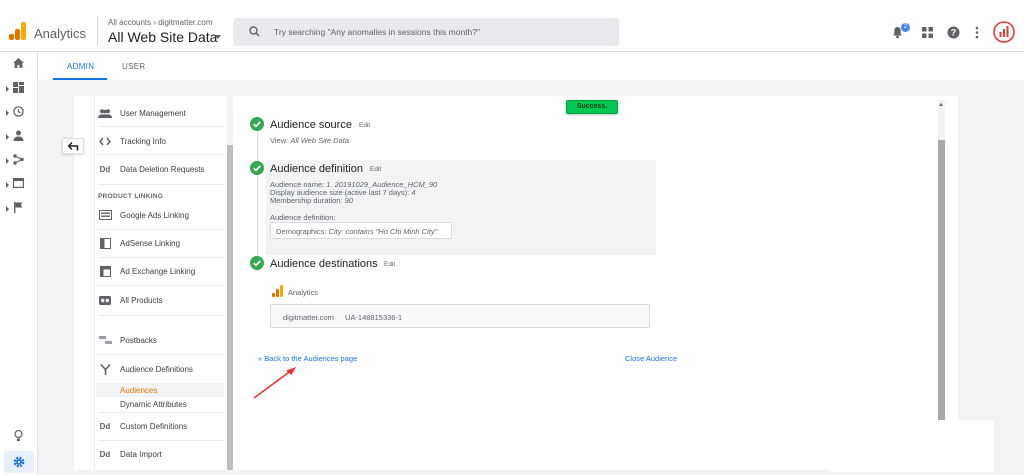 The width and height of the screenshot is (1024, 475). What do you see at coordinates (105, 271) in the screenshot?
I see `ad-exchange-icon` at bounding box center [105, 271].